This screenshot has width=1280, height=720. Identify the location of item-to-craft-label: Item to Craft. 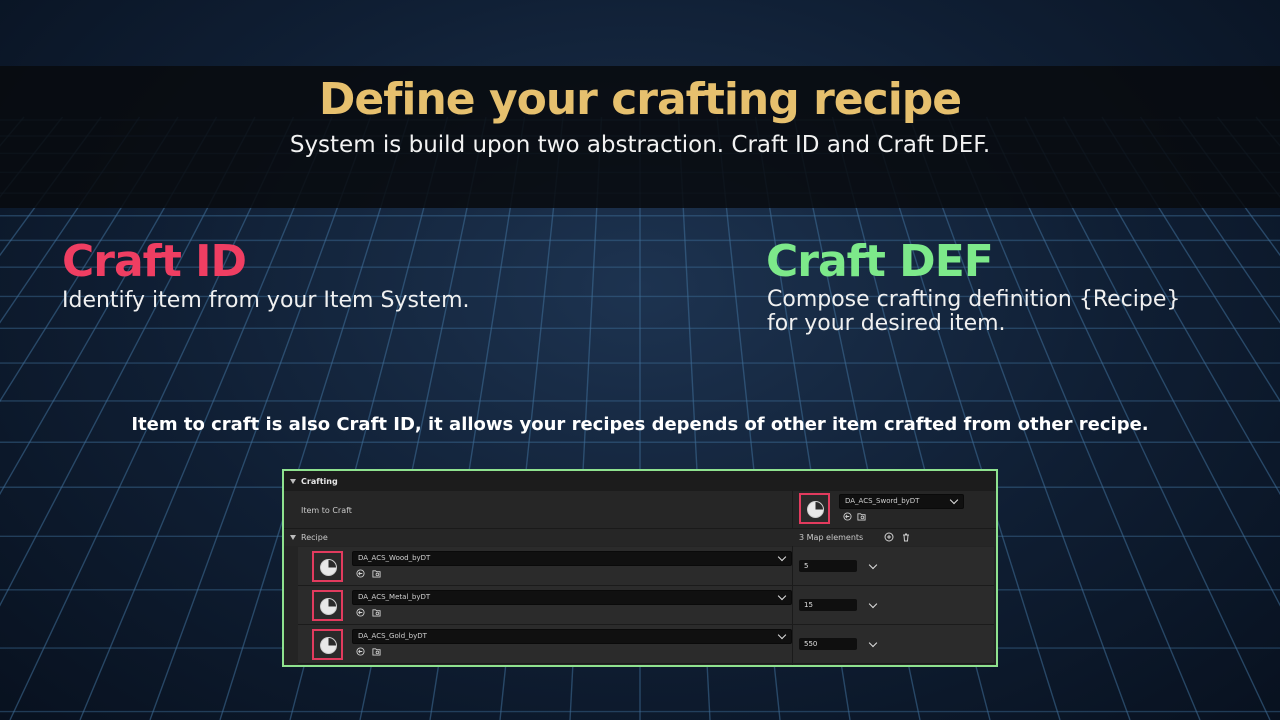
(326, 510).